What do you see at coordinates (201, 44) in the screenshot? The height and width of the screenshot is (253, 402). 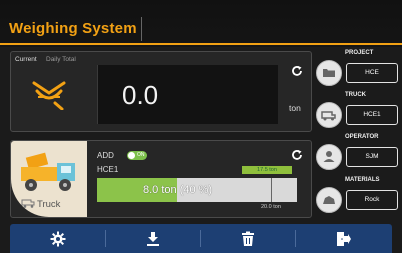 I see `title-accent-line` at bounding box center [201, 44].